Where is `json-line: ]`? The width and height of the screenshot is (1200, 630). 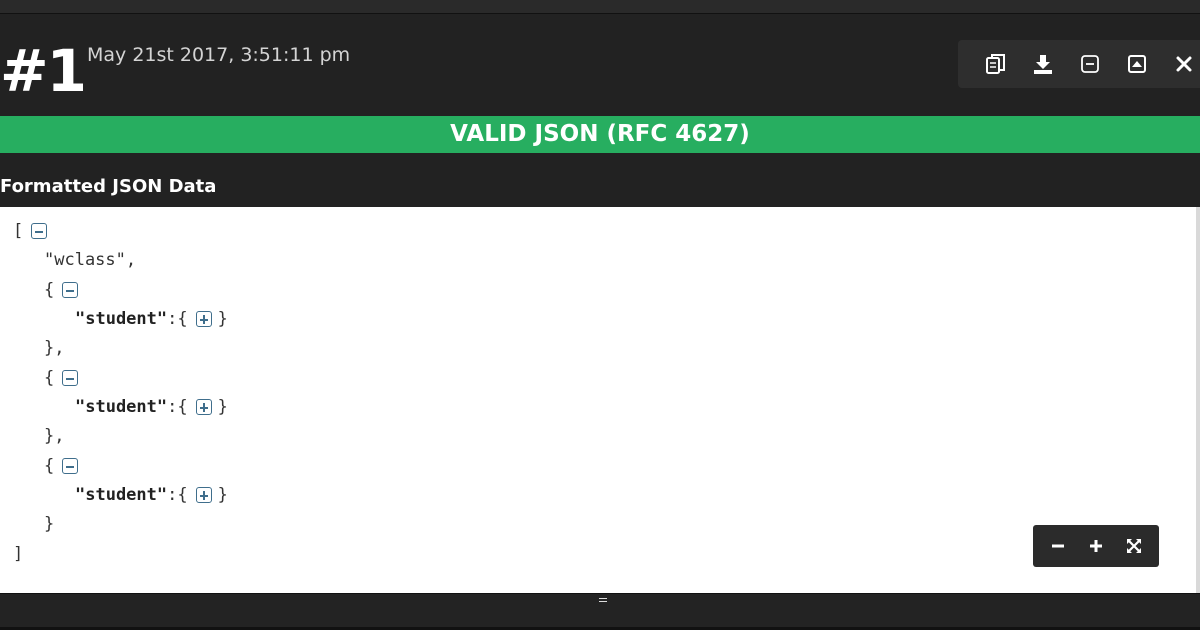 json-line: ] is located at coordinates (18, 554).